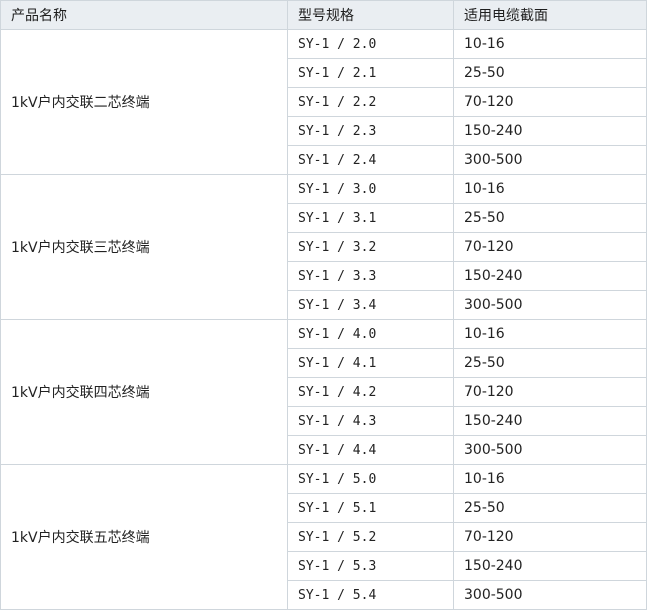 The image size is (647, 614). What do you see at coordinates (370, 508) in the screenshot?
I see `model-spec-cell: SY-1 / 5.1` at bounding box center [370, 508].